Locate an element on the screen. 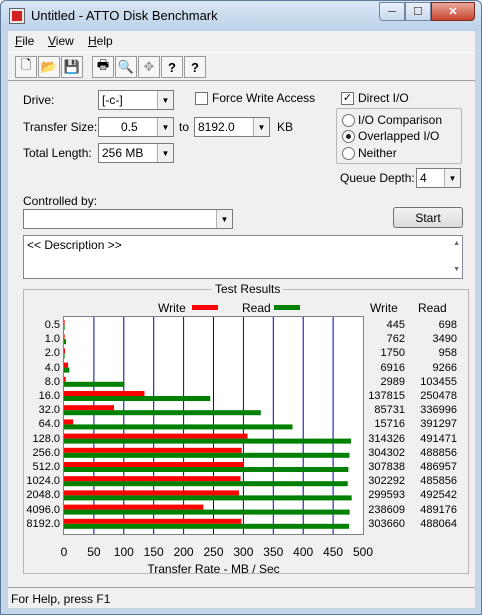  help-icon: ? is located at coordinates (172, 67).